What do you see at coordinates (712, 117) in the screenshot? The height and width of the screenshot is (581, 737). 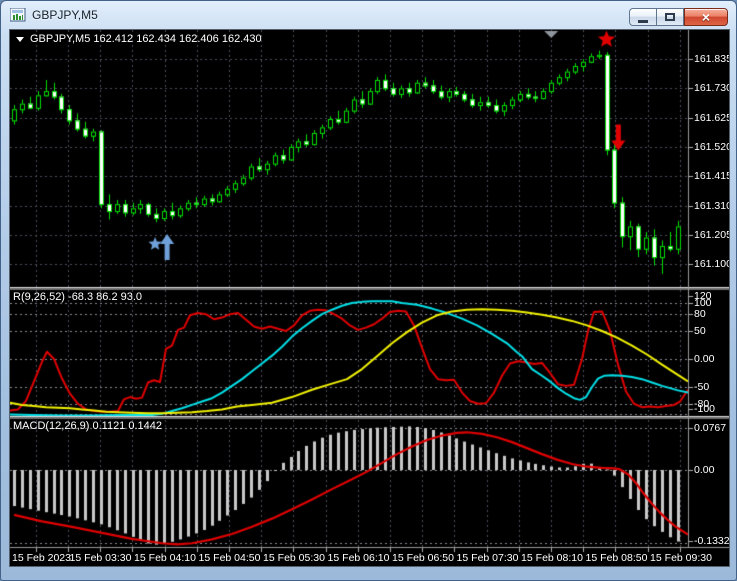 I see `price-tick-label: 161.625` at bounding box center [712, 117].